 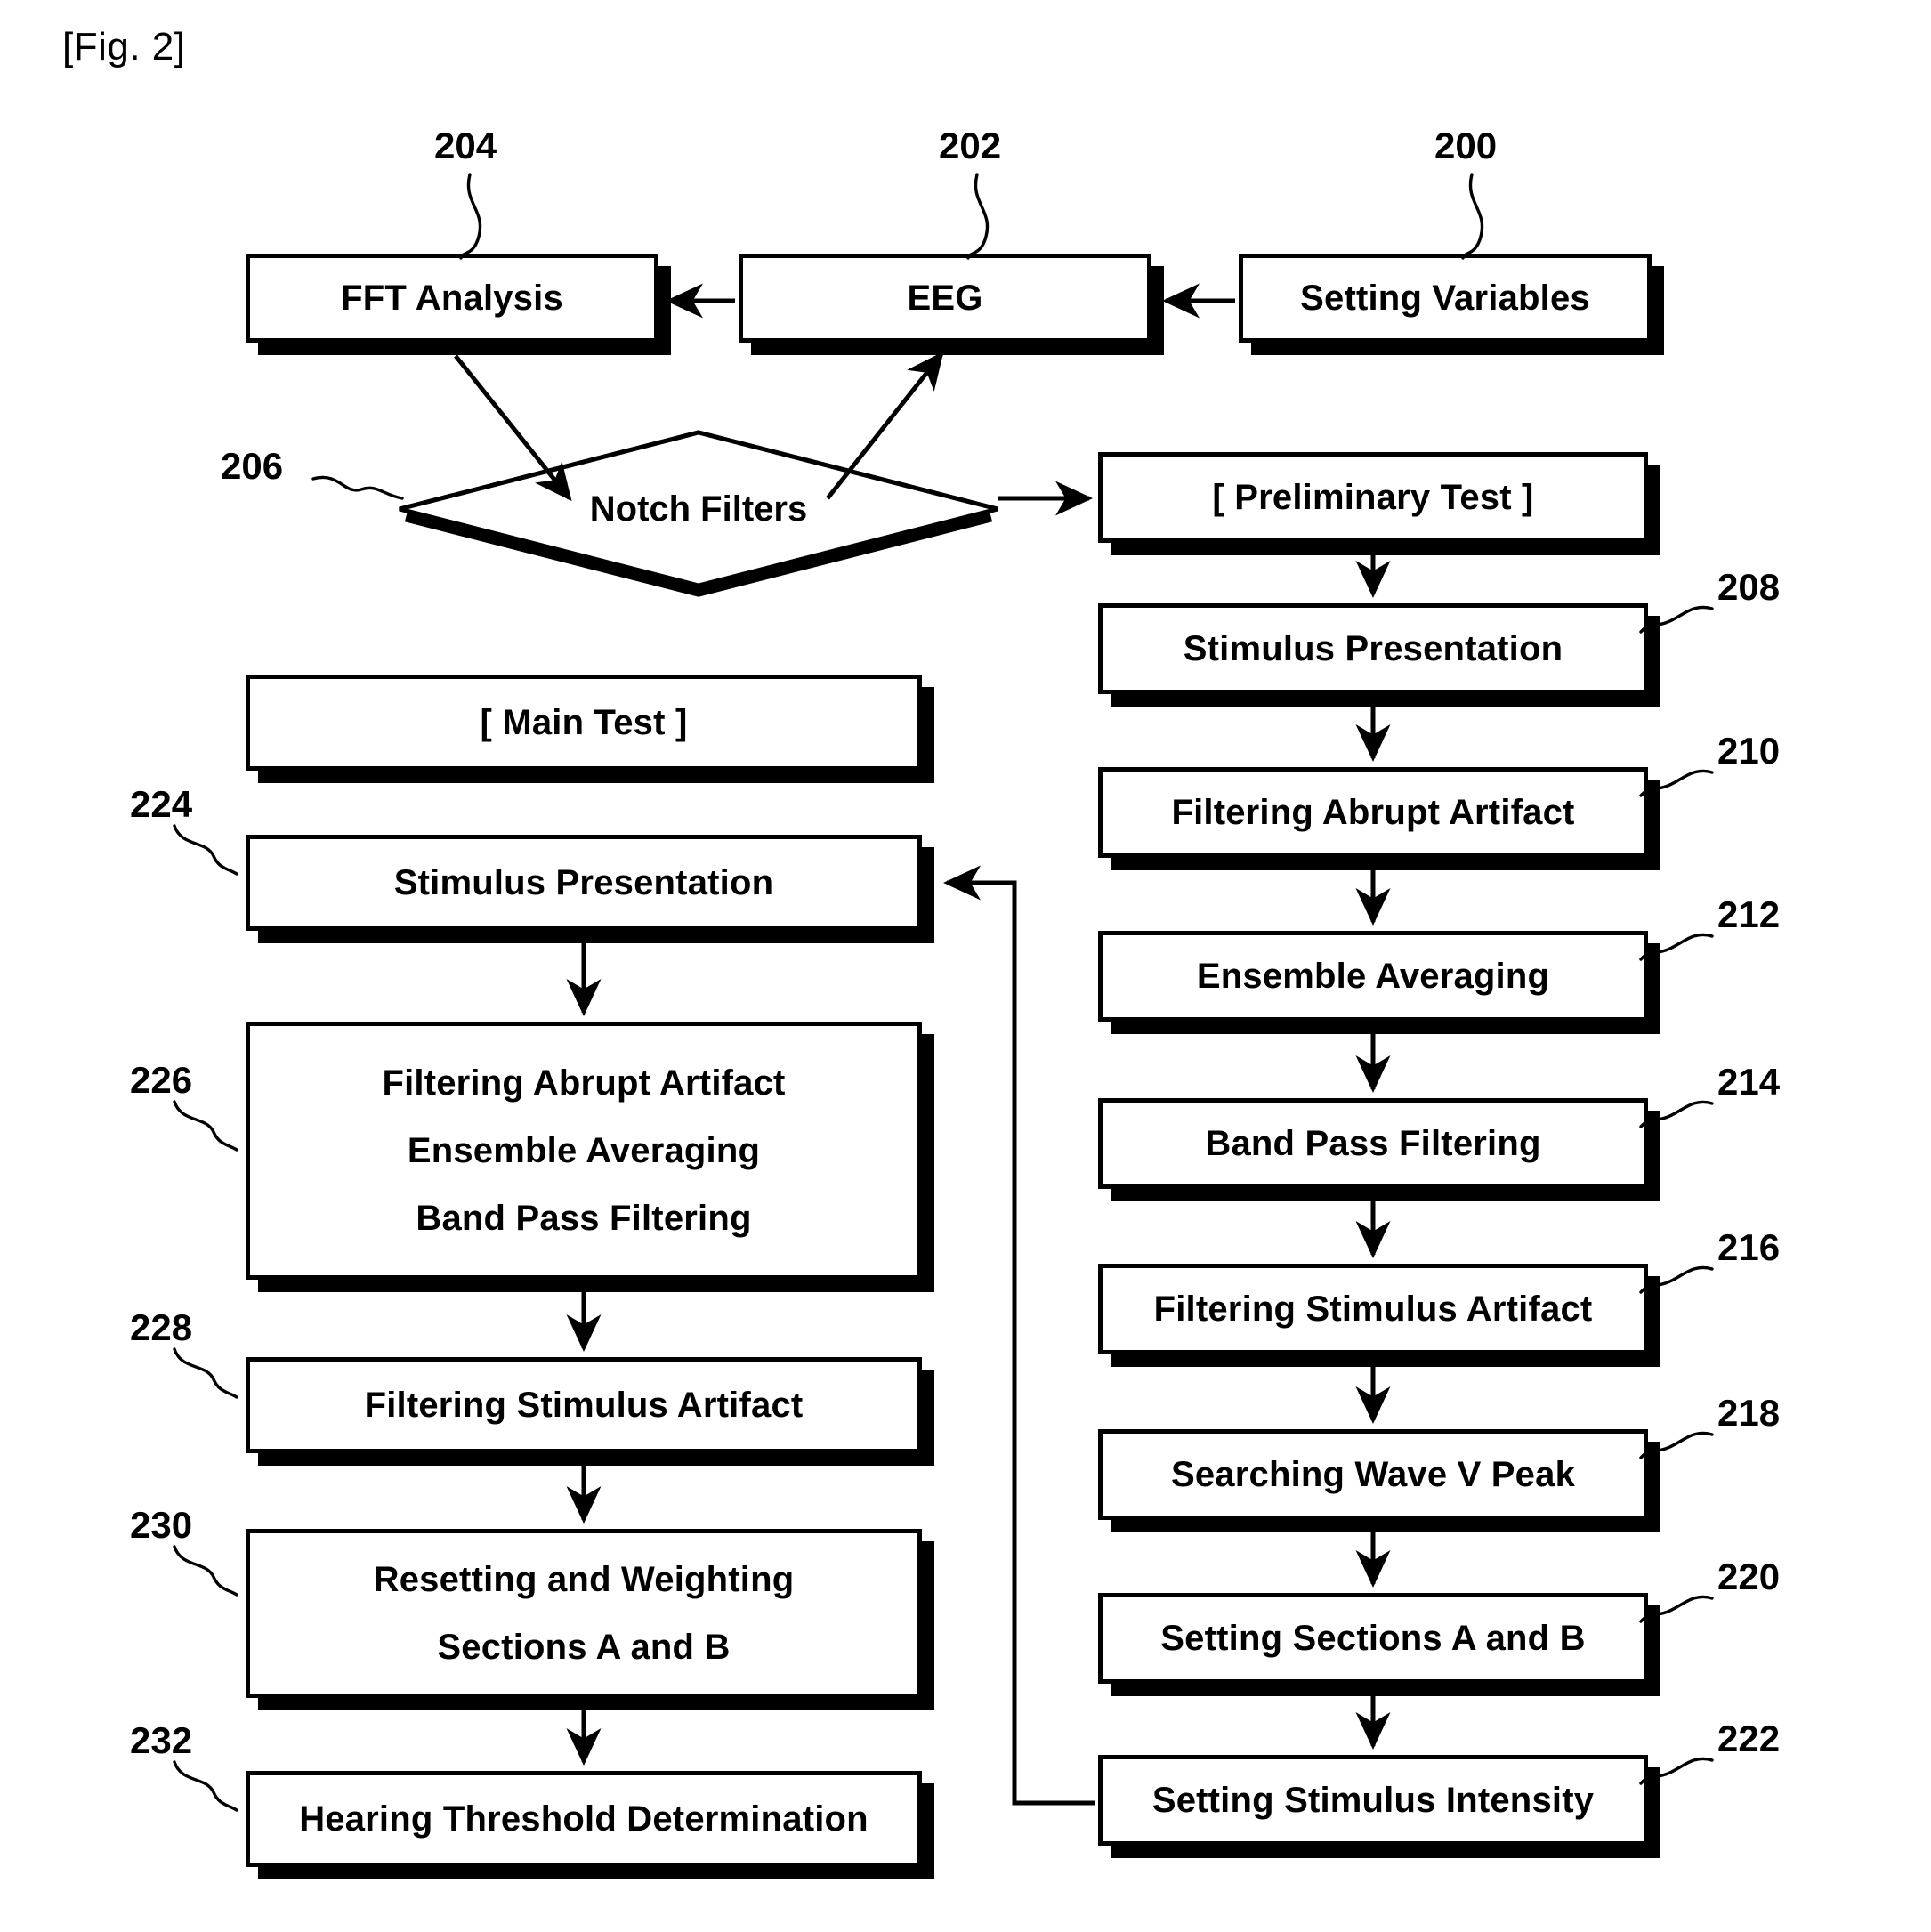 What do you see at coordinates (161, 1525) in the screenshot?
I see `ref-230: 230` at bounding box center [161, 1525].